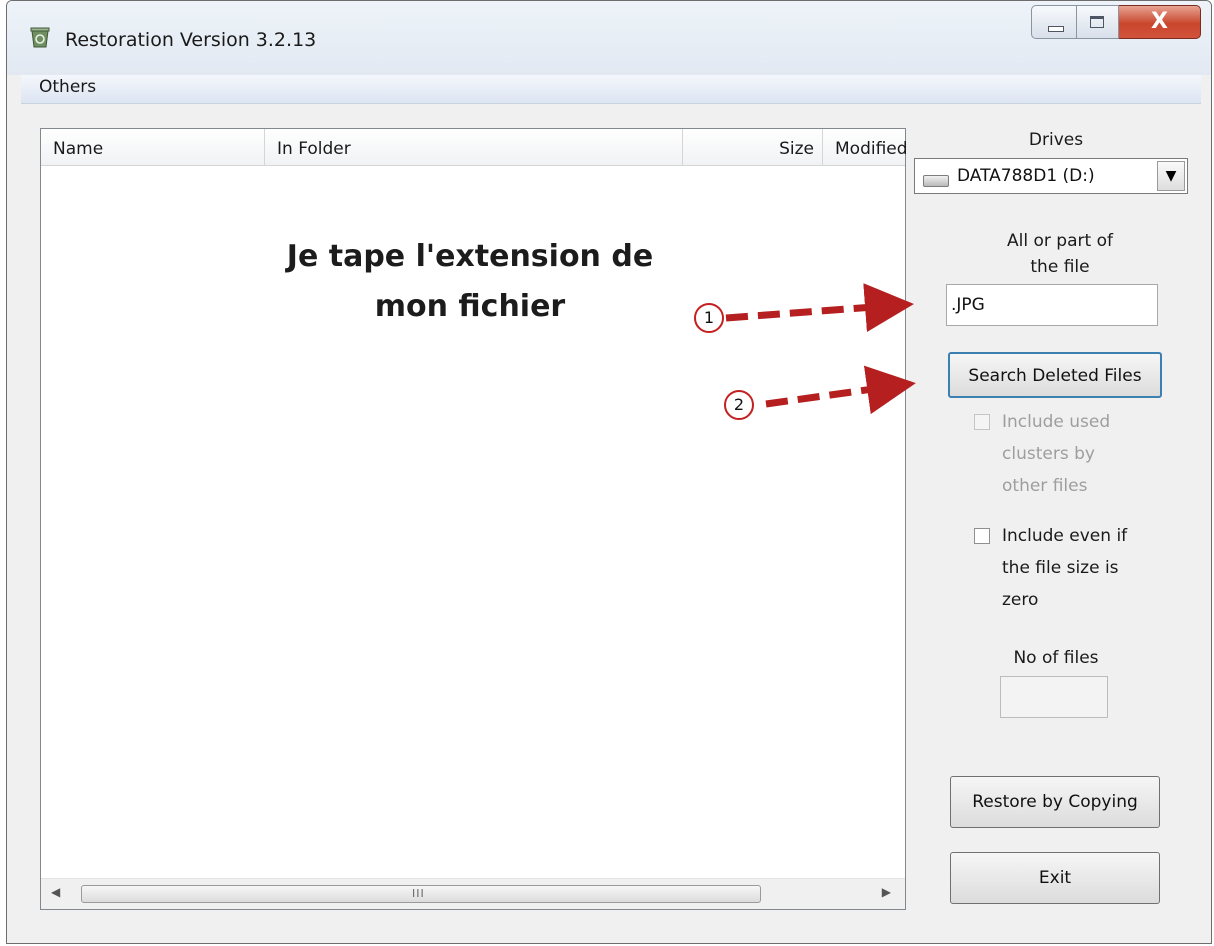 The height and width of the screenshot is (946, 1214). What do you see at coordinates (709, 318) in the screenshot?
I see `step-1-marker: 1` at bounding box center [709, 318].